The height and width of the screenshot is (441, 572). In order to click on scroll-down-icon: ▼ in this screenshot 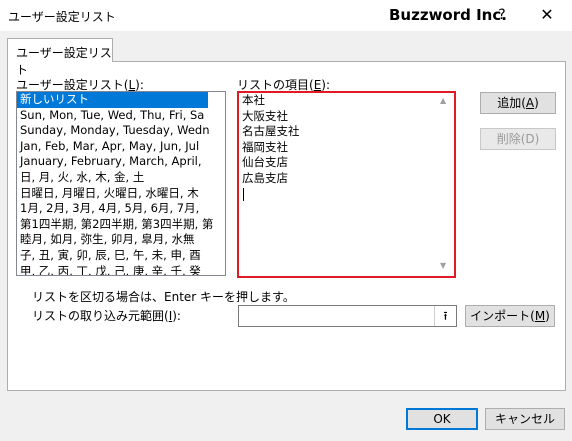, I will do `click(443, 265)`.